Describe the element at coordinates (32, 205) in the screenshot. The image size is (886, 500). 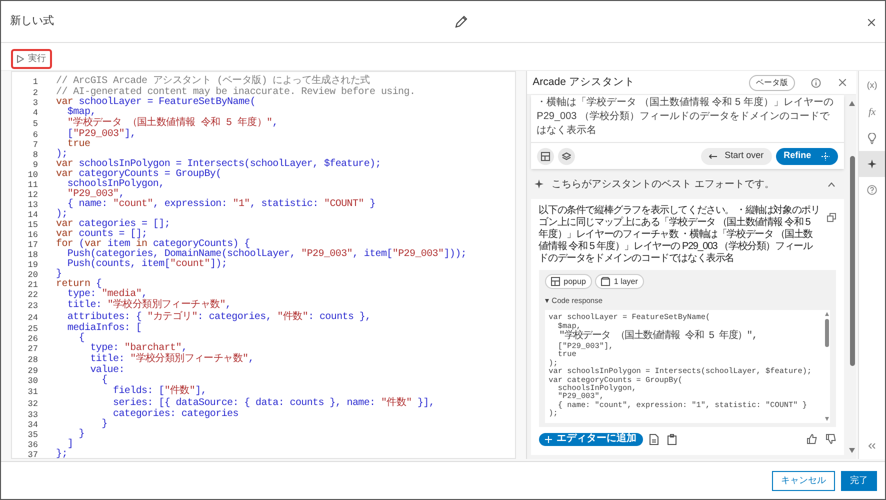
I see `line-number: 13` at that location.